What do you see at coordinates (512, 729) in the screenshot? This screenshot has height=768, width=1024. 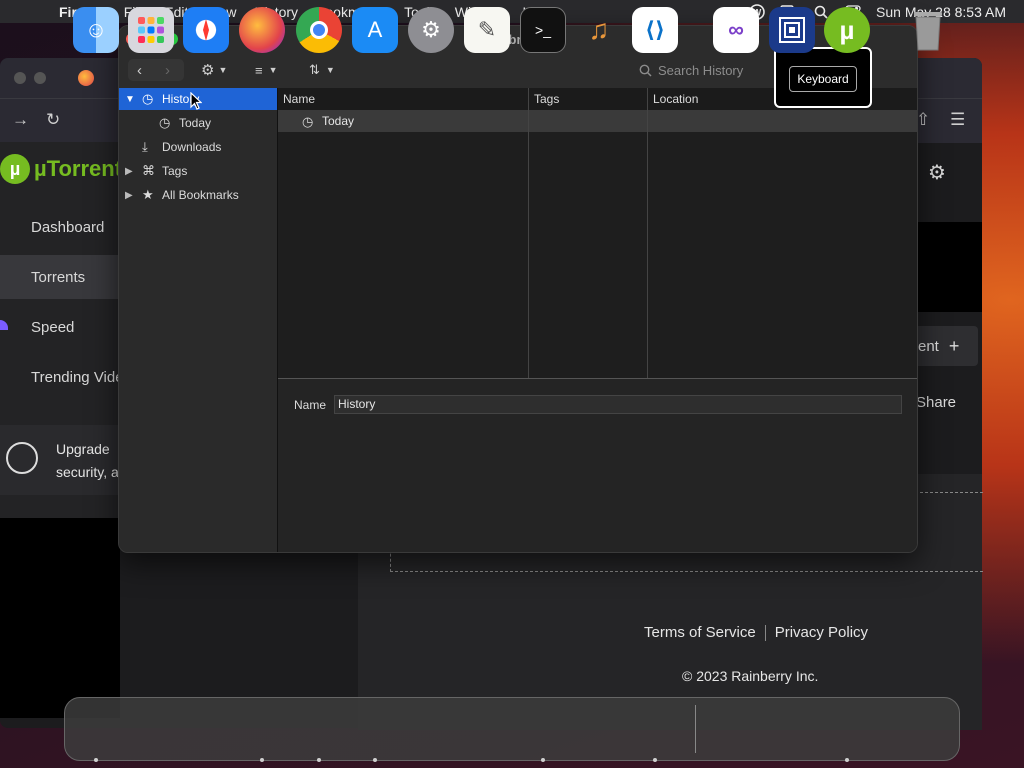 I see `dock` at bounding box center [512, 729].